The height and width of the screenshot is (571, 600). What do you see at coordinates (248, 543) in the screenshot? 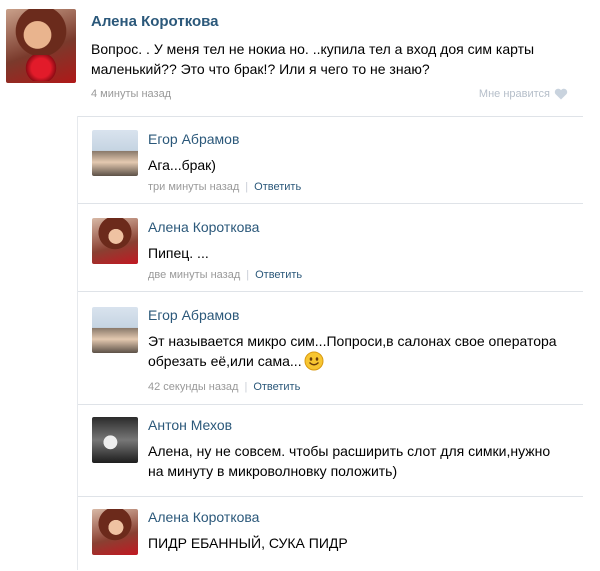
I see `comment-text: ПИДР ЕБАННЫЙ, СУКА ПИДР` at bounding box center [248, 543].